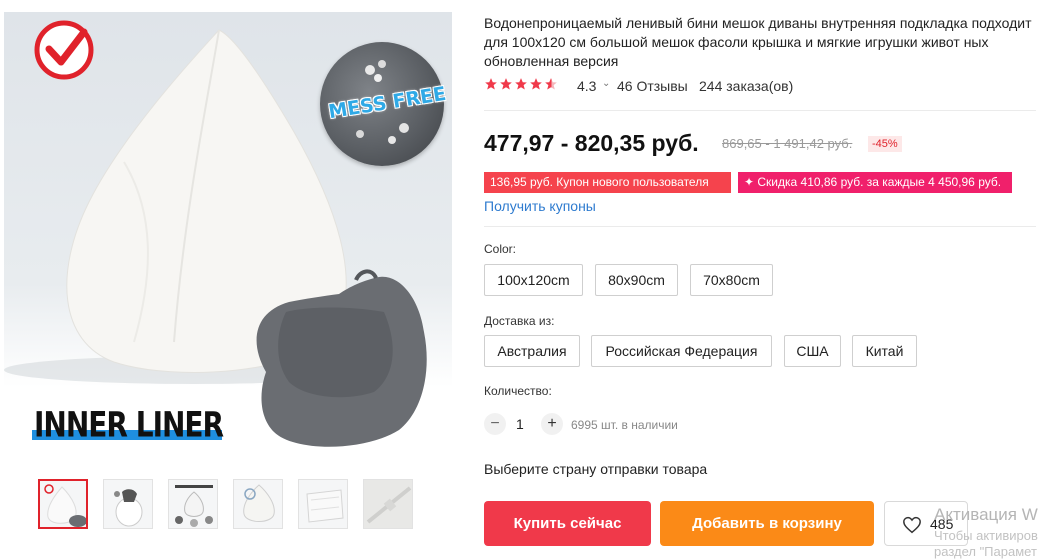 Image resolution: width=1057 pixels, height=560 pixels. Describe the element at coordinates (591, 143) in the screenshot. I see `price-range: 477,97 - 820,35 руб.` at that location.